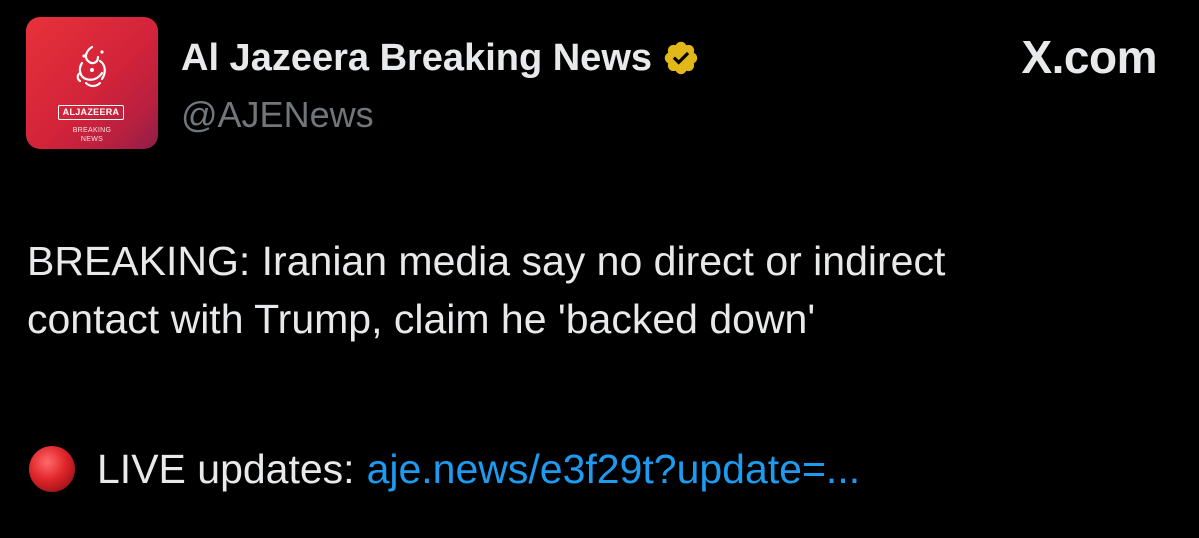 This screenshot has height=538, width=1199. Describe the element at coordinates (91, 66) in the screenshot. I see `al-jazeera-logo-icon` at that location.